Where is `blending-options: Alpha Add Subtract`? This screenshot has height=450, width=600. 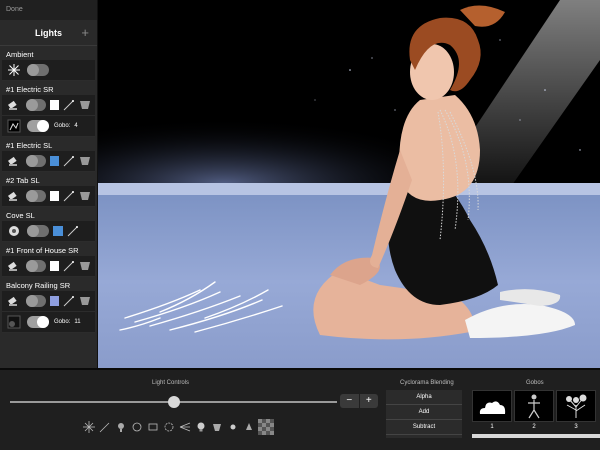 blending-options: Alpha Add Subtract is located at coordinates (424, 414).